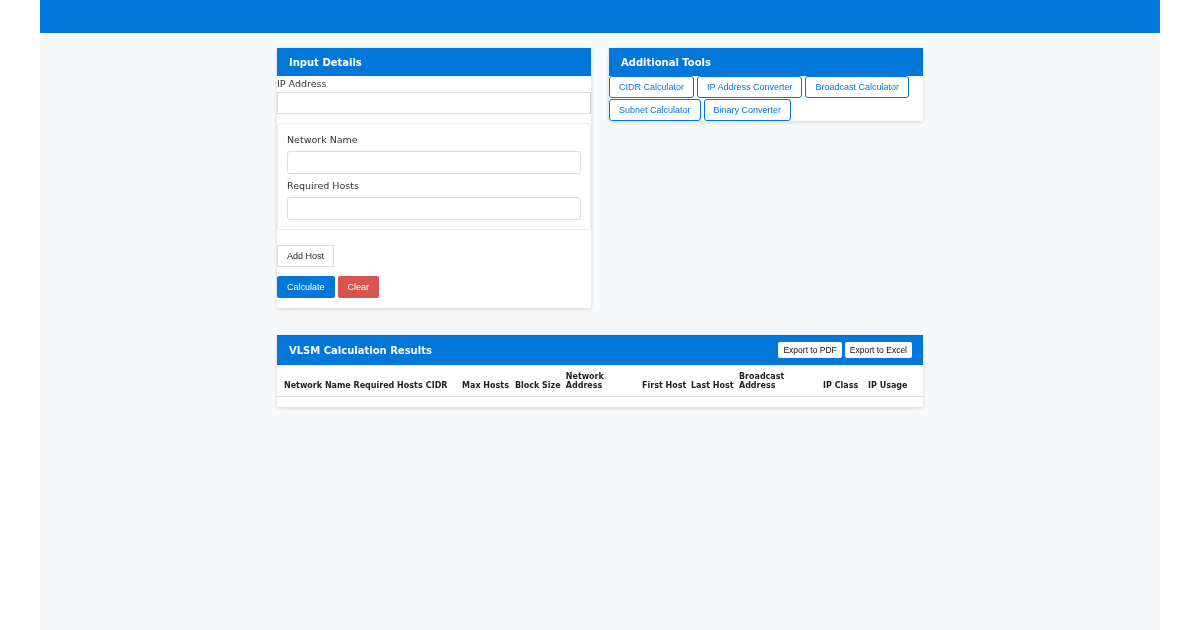 The image size is (1200, 630). I want to click on column-header: Last Host, so click(713, 385).